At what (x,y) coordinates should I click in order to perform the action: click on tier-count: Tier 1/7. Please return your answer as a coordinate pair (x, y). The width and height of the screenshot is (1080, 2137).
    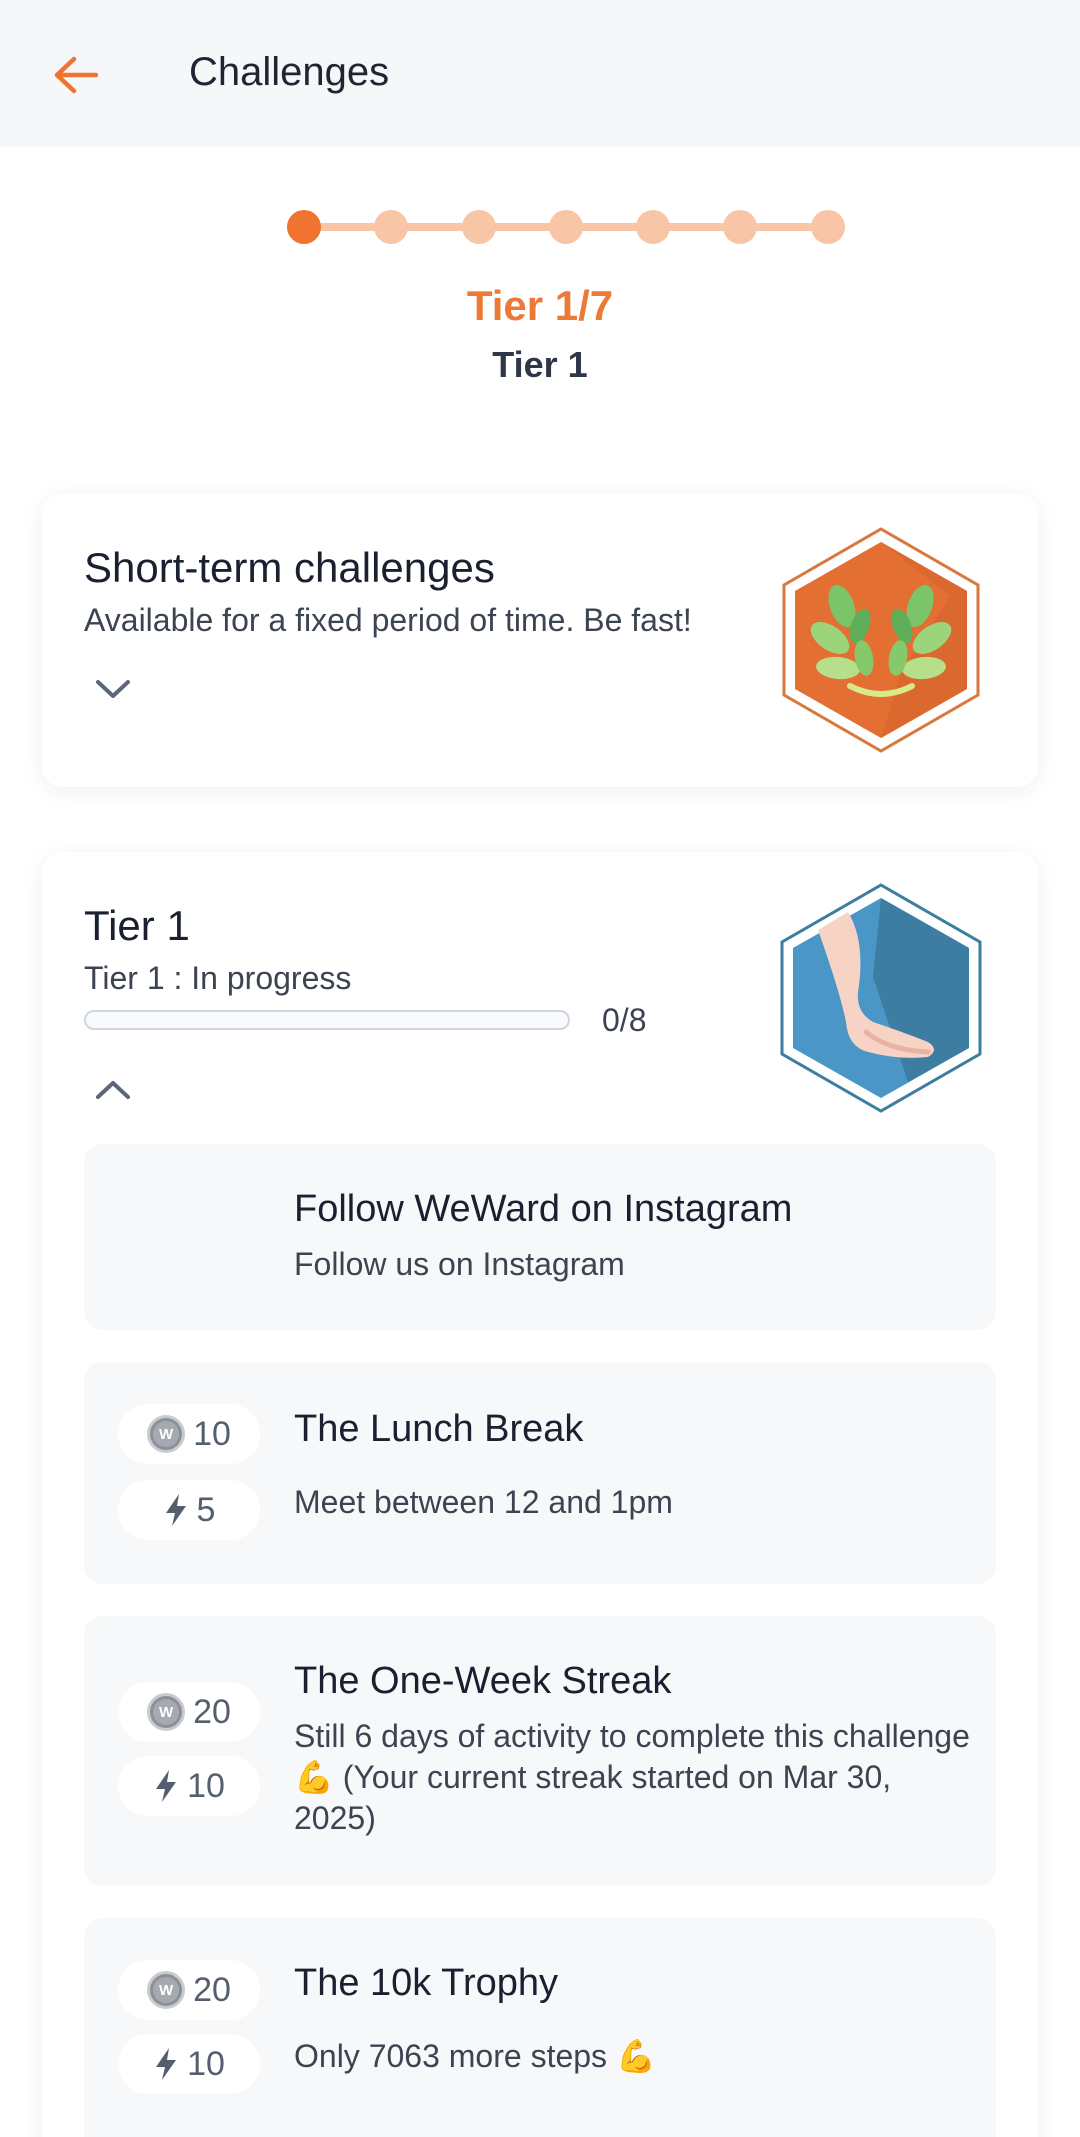
    Looking at the image, I should click on (540, 305).